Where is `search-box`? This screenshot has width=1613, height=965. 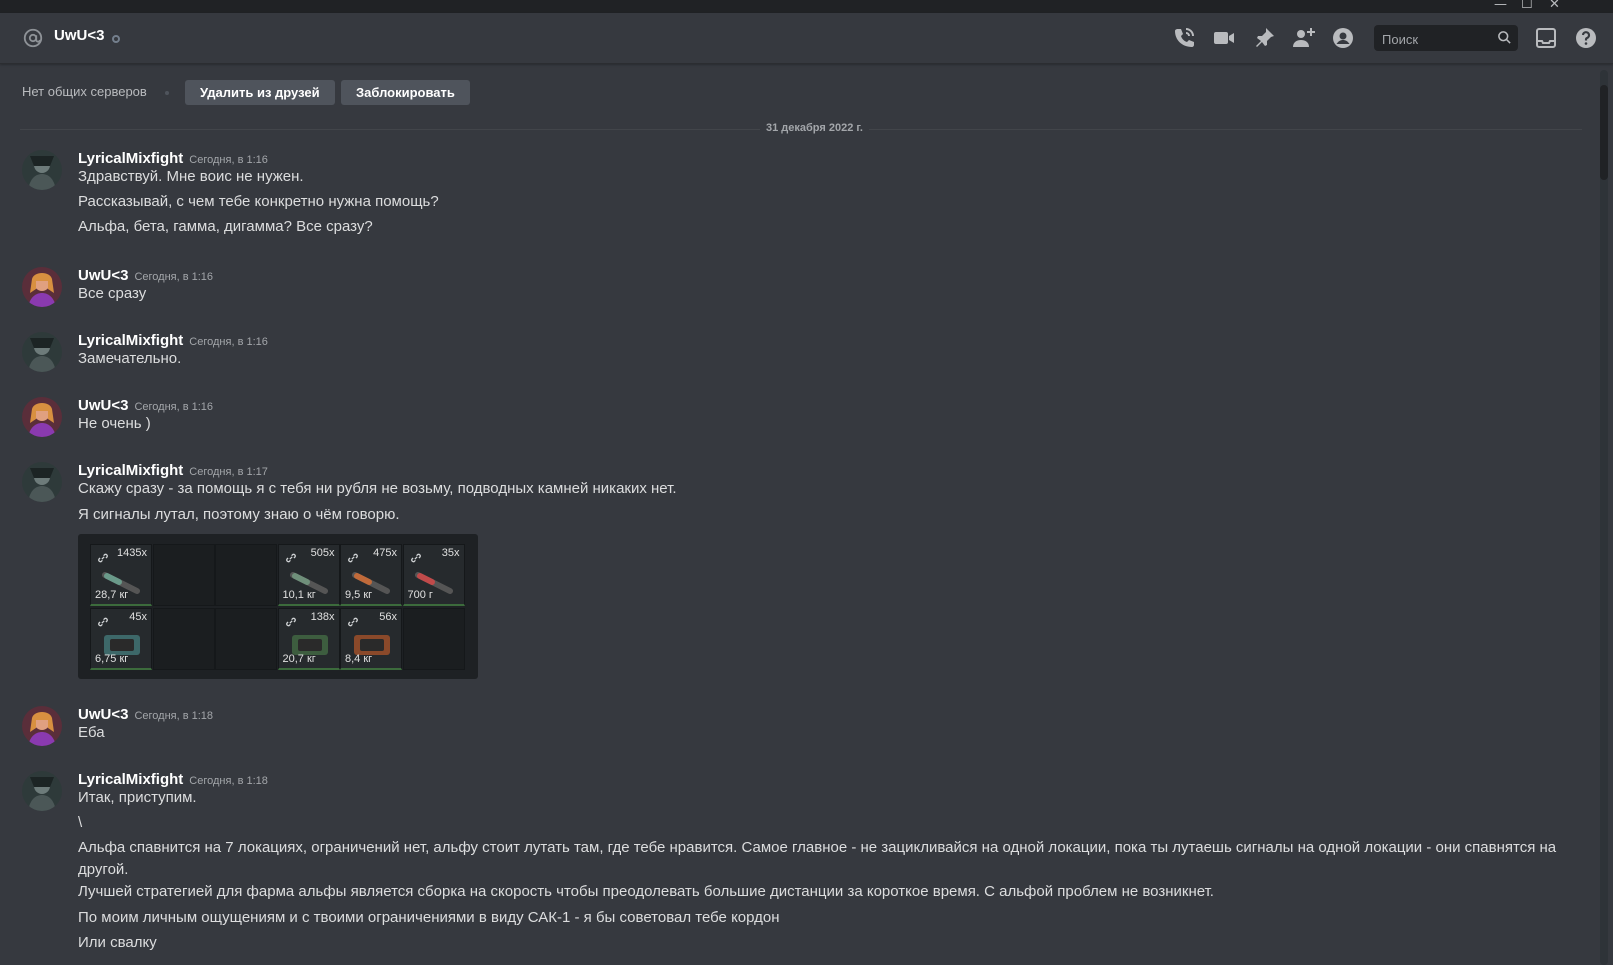 search-box is located at coordinates (1446, 38).